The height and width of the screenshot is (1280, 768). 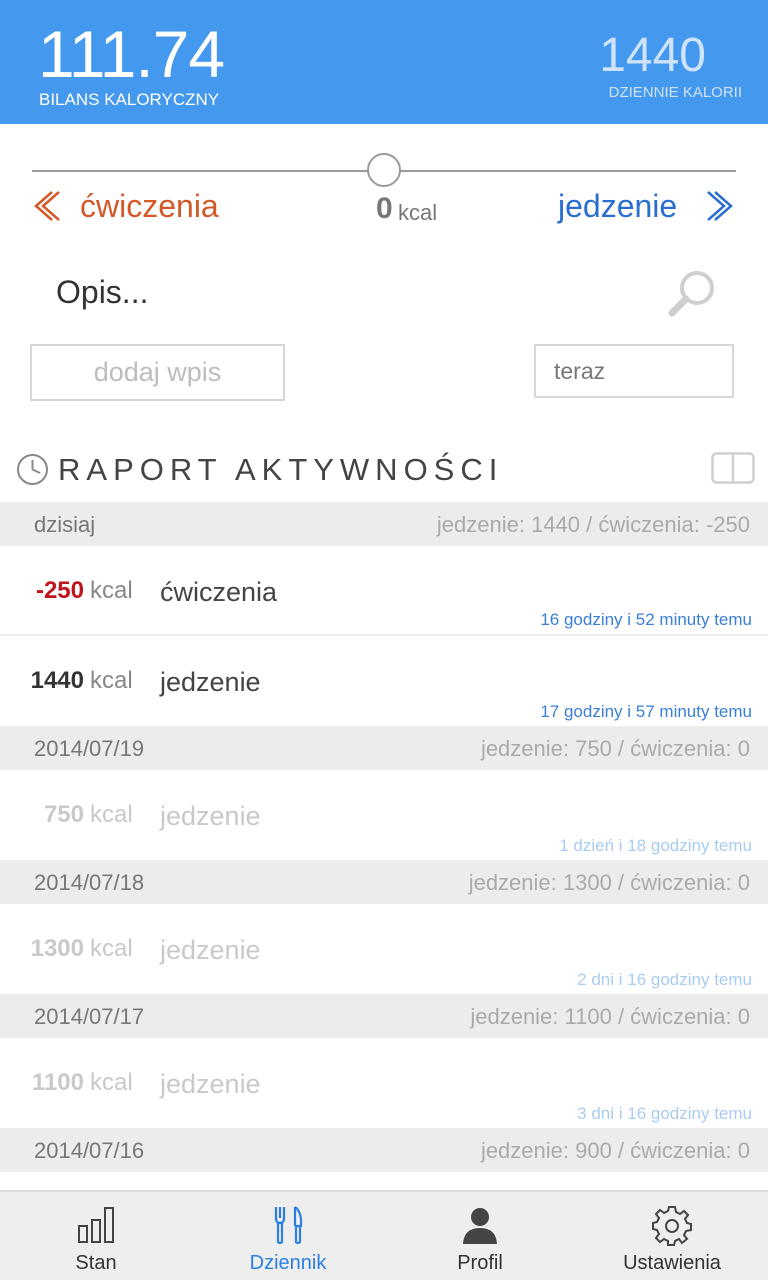 What do you see at coordinates (634, 371) in the screenshot?
I see `entry-time-field` at bounding box center [634, 371].